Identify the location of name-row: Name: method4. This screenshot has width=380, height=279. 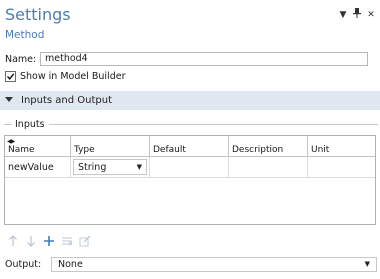
(191, 59).